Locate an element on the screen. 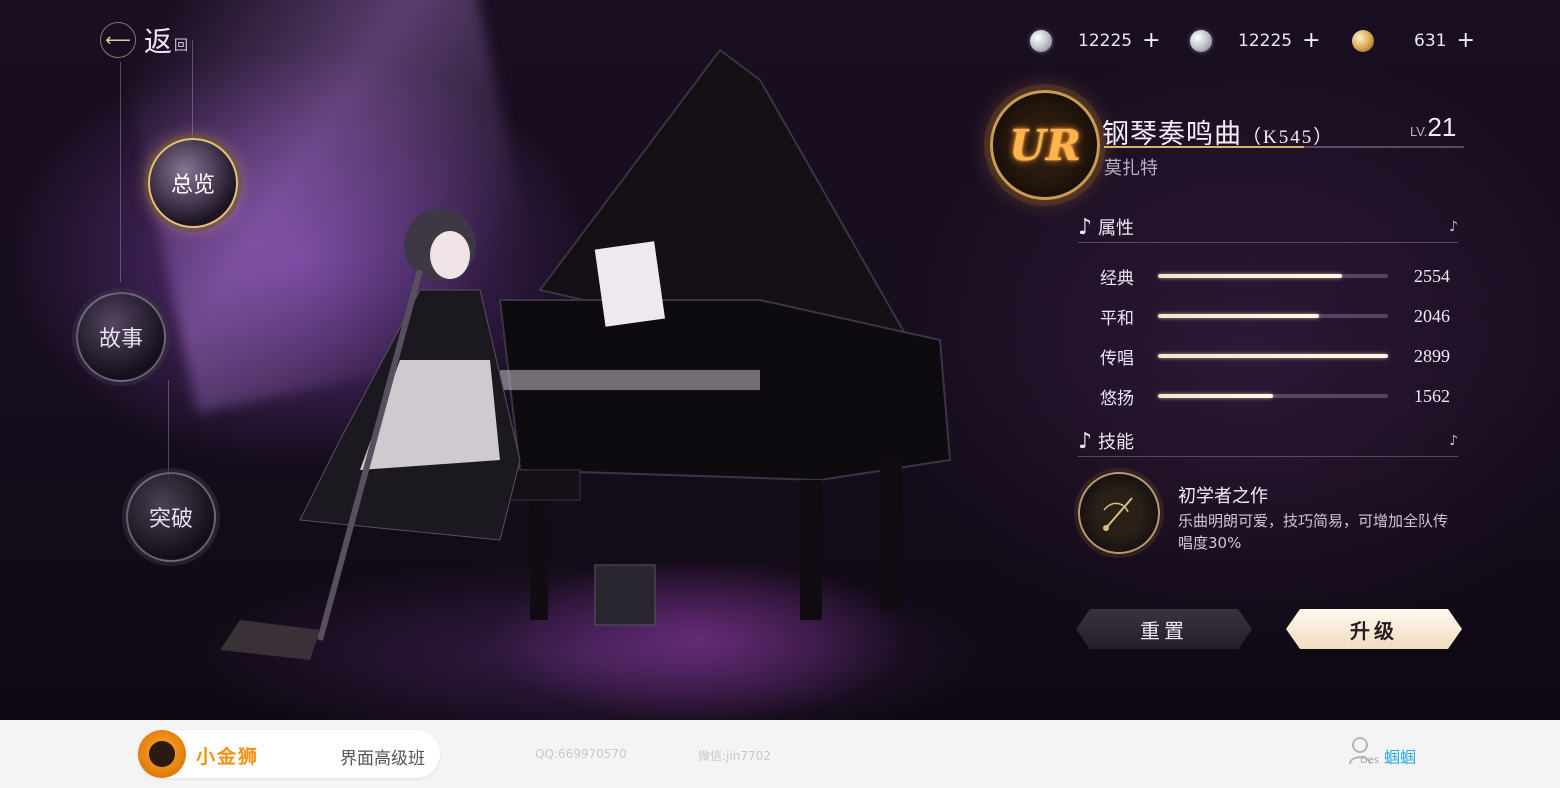 The image size is (1560, 788). stat-label: 经典 is located at coordinates (1117, 278).